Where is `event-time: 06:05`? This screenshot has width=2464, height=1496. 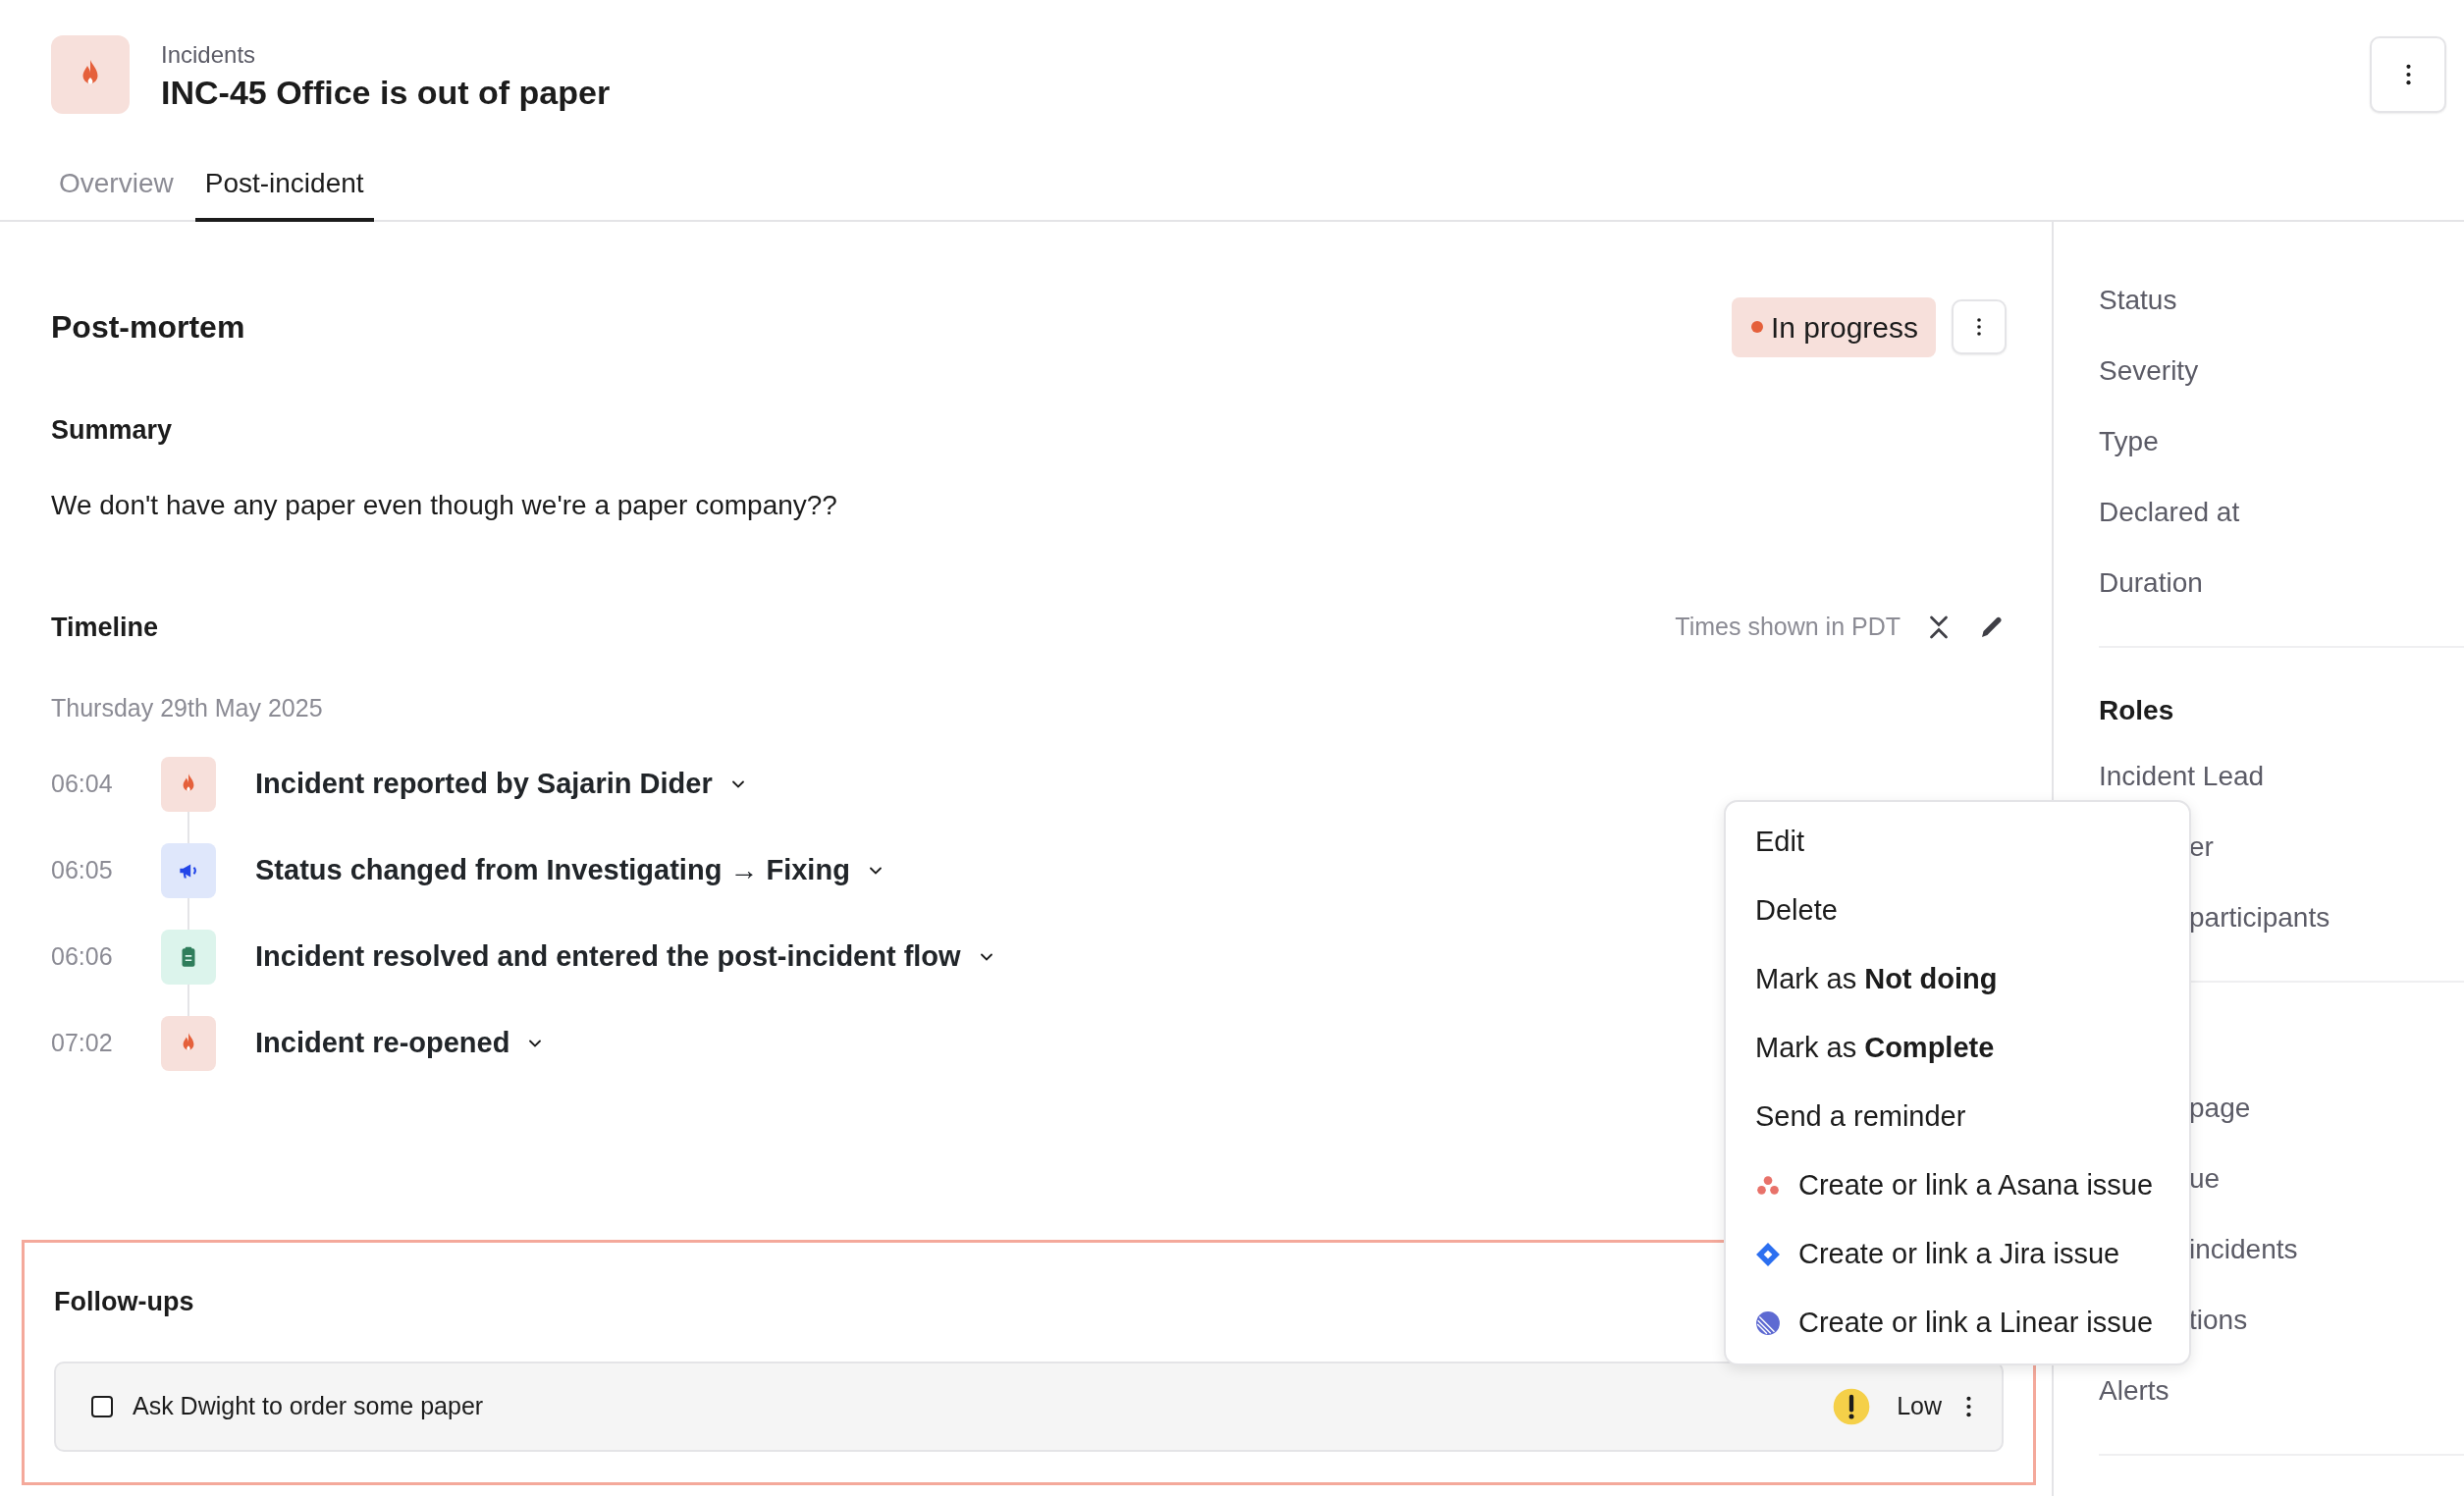 event-time: 06:05 is located at coordinates (82, 869).